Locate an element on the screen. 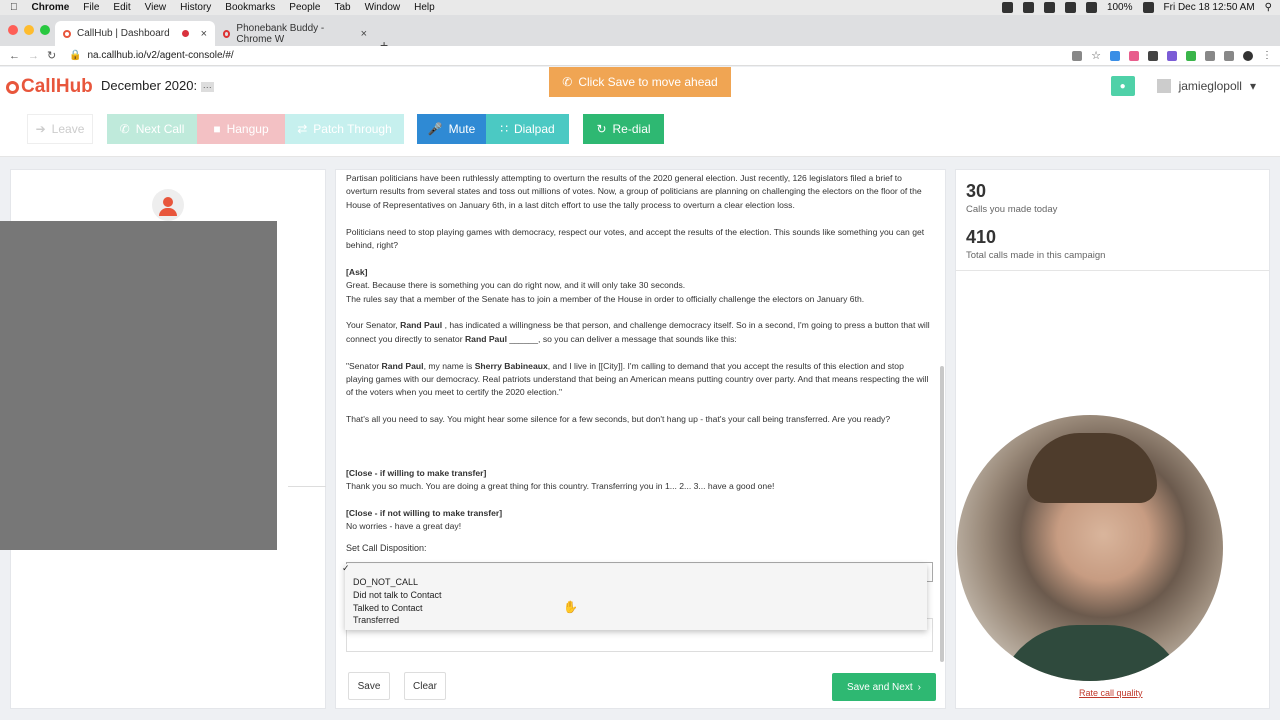  callhub-favicon-icon is located at coordinates (67, 33).